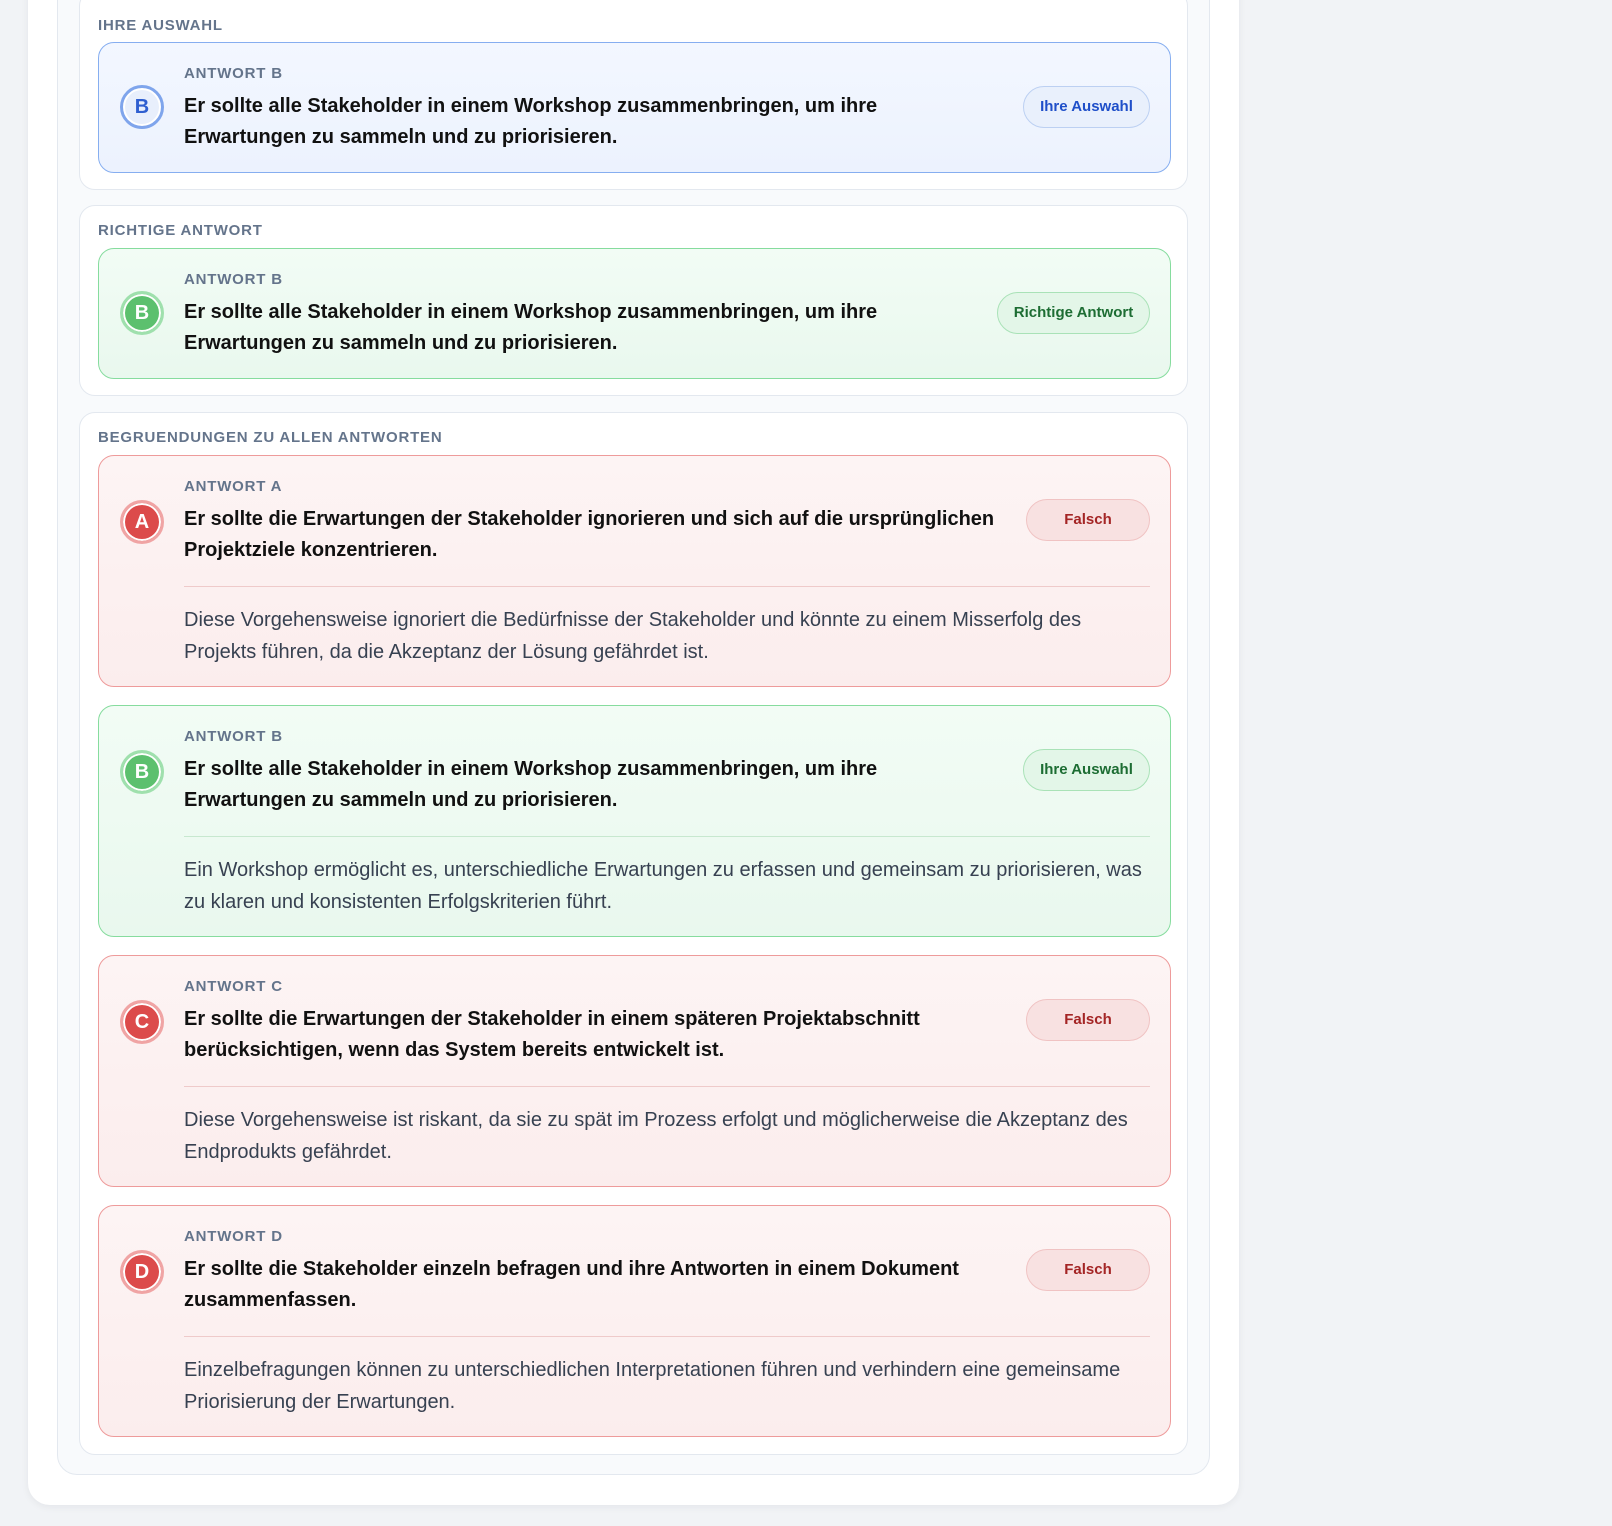 Image resolution: width=1612 pixels, height=1526 pixels. Describe the element at coordinates (233, 486) in the screenshot. I see `answer-label: ANTWORT A` at that location.